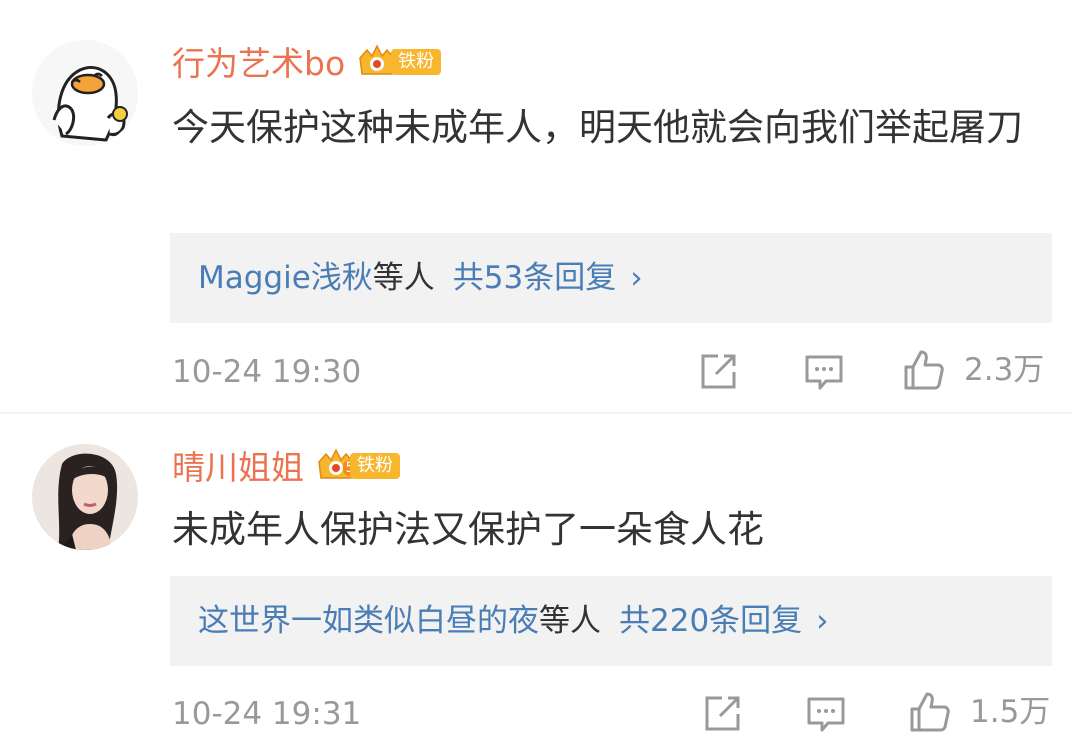  I want to click on username: 晴川姐姐, so click(238, 468).